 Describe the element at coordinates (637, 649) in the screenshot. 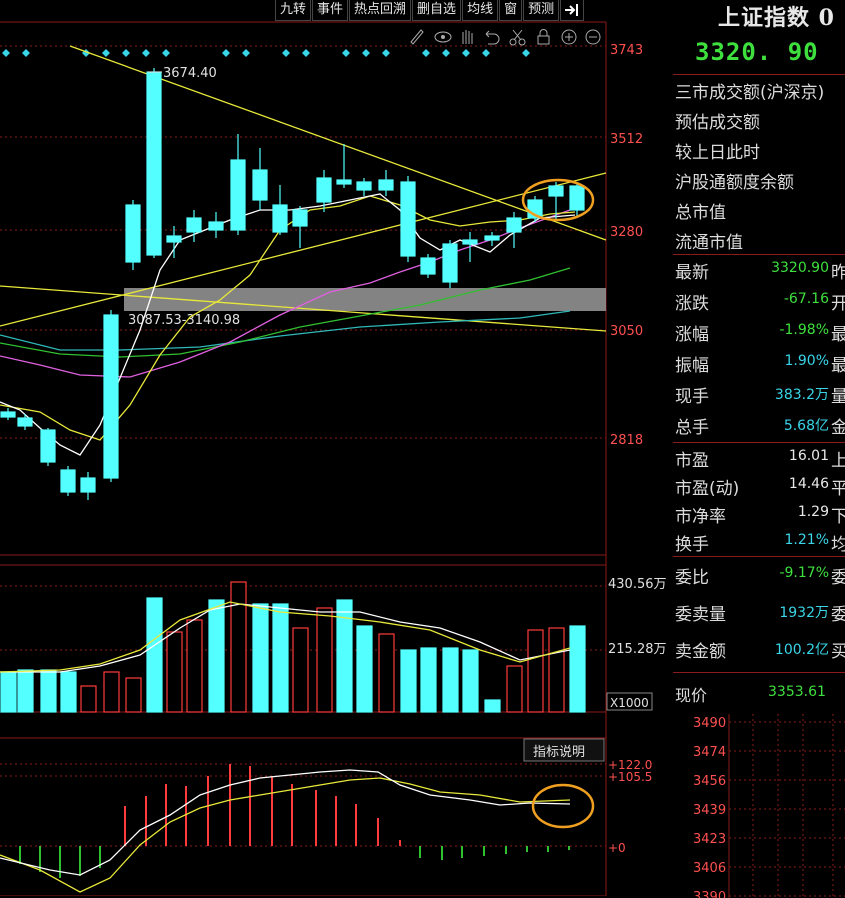

I see `volume-y-tick: 215.28万` at that location.